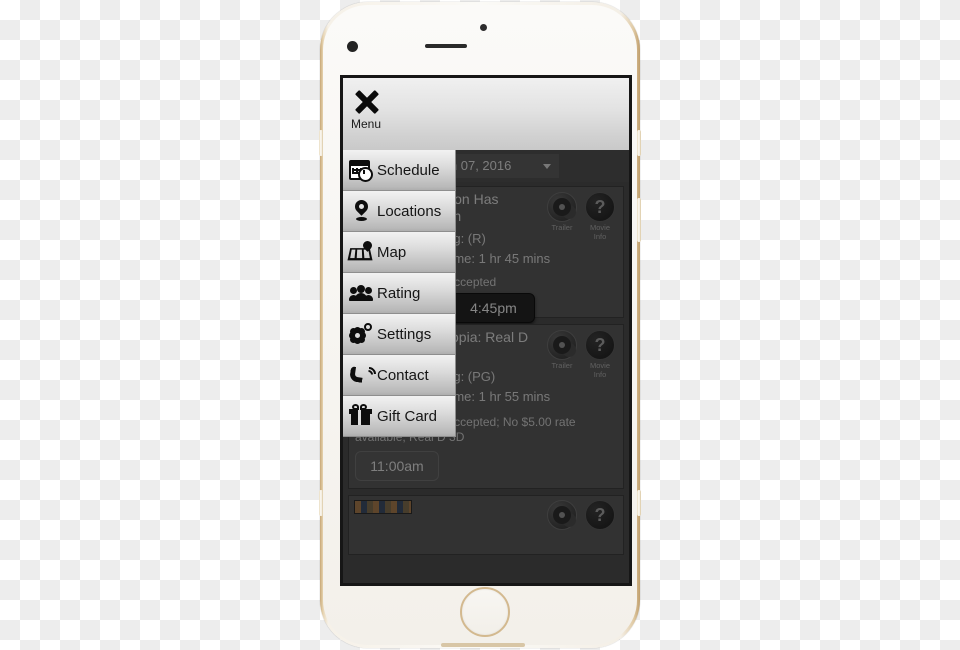 Image resolution: width=960 pixels, height=650 pixels. I want to click on menu-item-map: Map, so click(399, 252).